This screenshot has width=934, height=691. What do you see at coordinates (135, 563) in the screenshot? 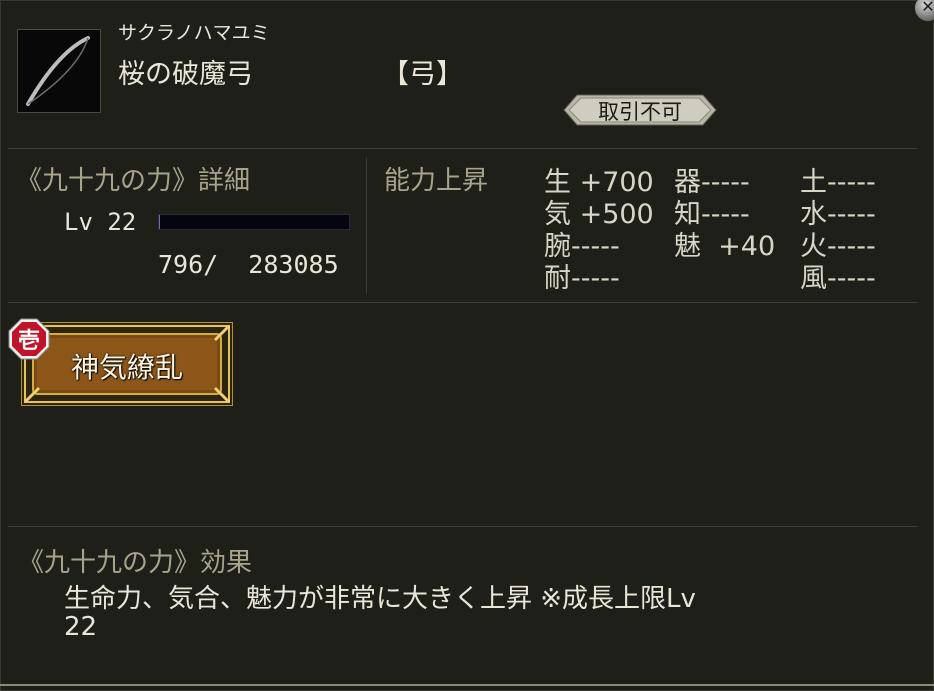
I see `effect-title: 《九十九の力》効果` at bounding box center [135, 563].